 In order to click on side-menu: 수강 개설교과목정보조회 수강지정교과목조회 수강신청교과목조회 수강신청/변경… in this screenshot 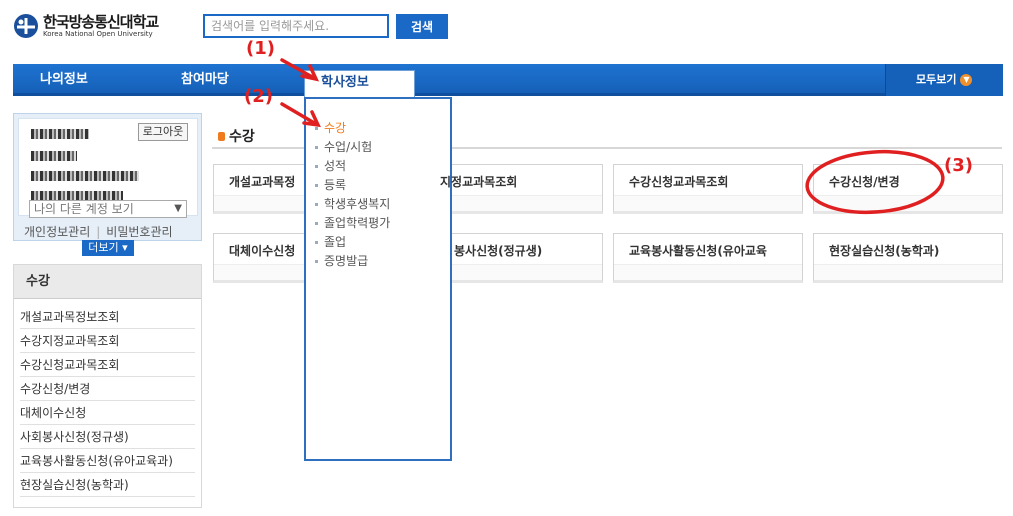, I will do `click(107, 386)`.